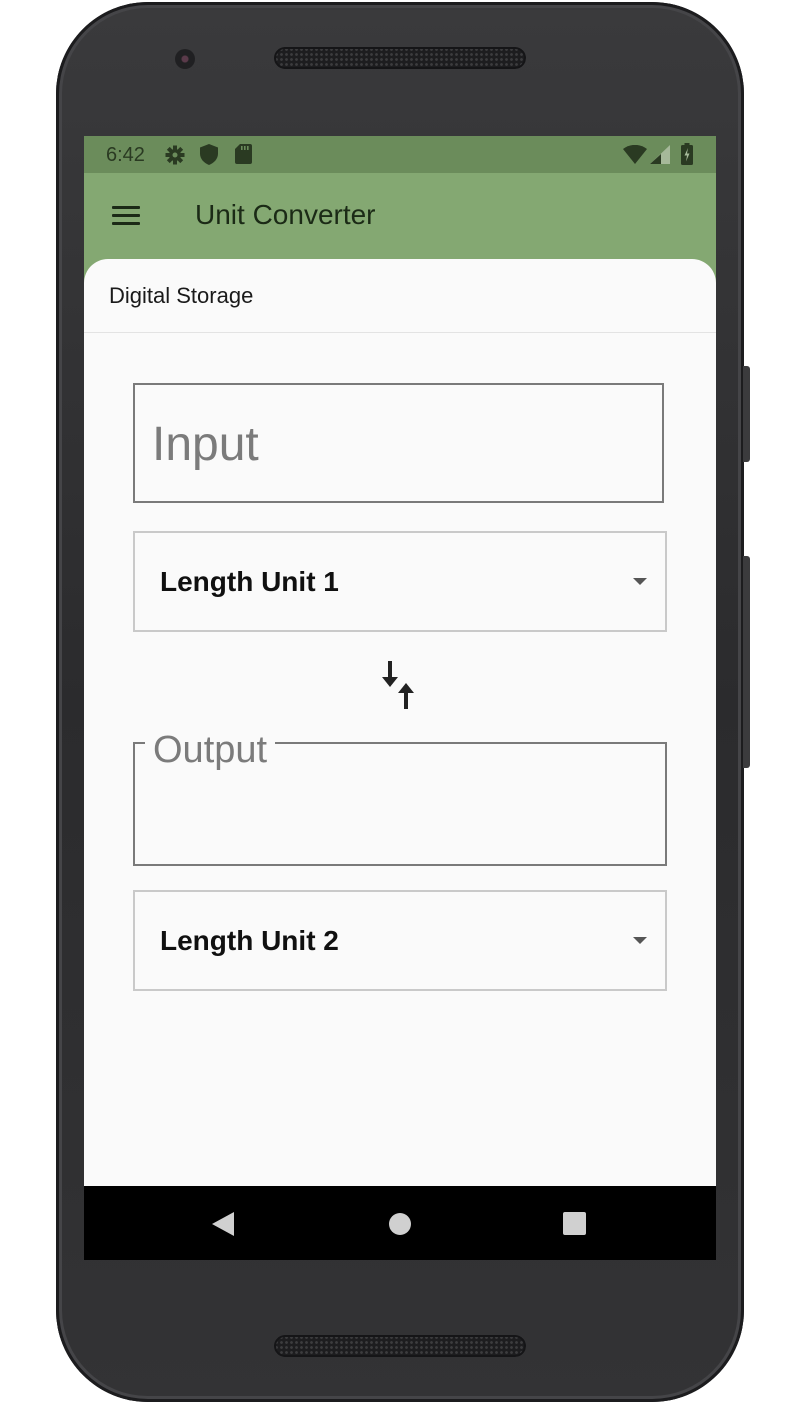 The image size is (798, 1426). What do you see at coordinates (746, 662) in the screenshot?
I see `power-button` at bounding box center [746, 662].